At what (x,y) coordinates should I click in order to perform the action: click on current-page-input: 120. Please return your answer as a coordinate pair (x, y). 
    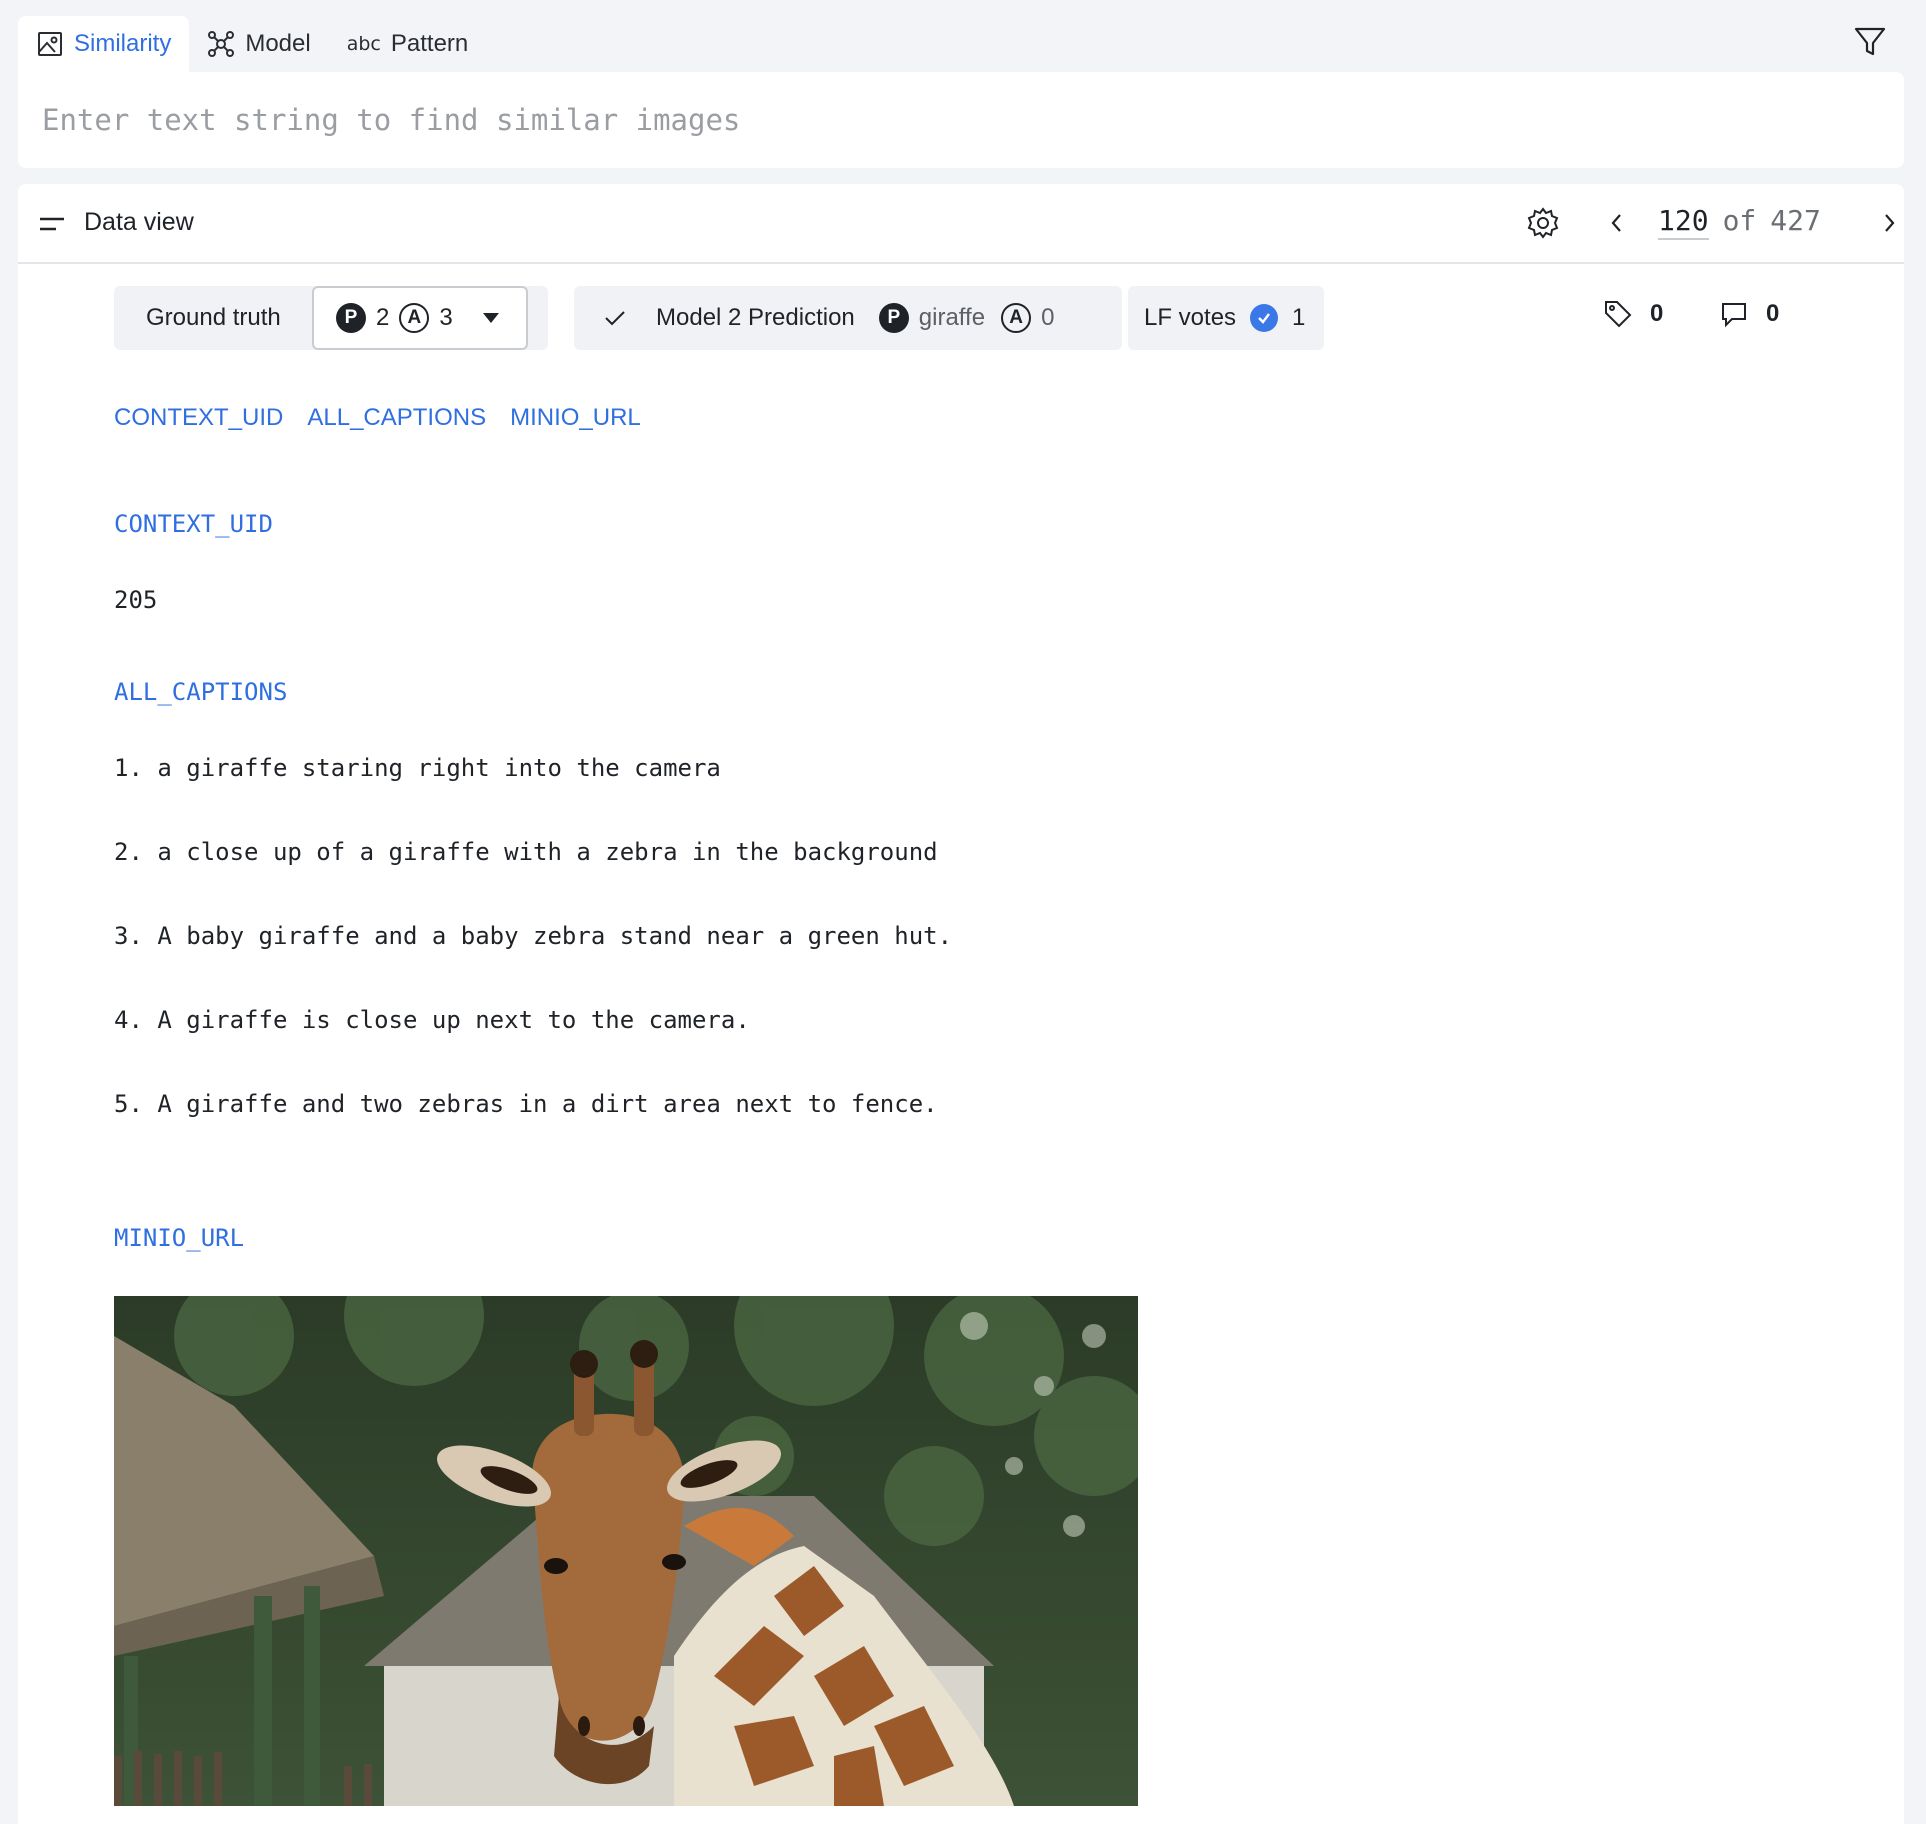
    Looking at the image, I should click on (1683, 222).